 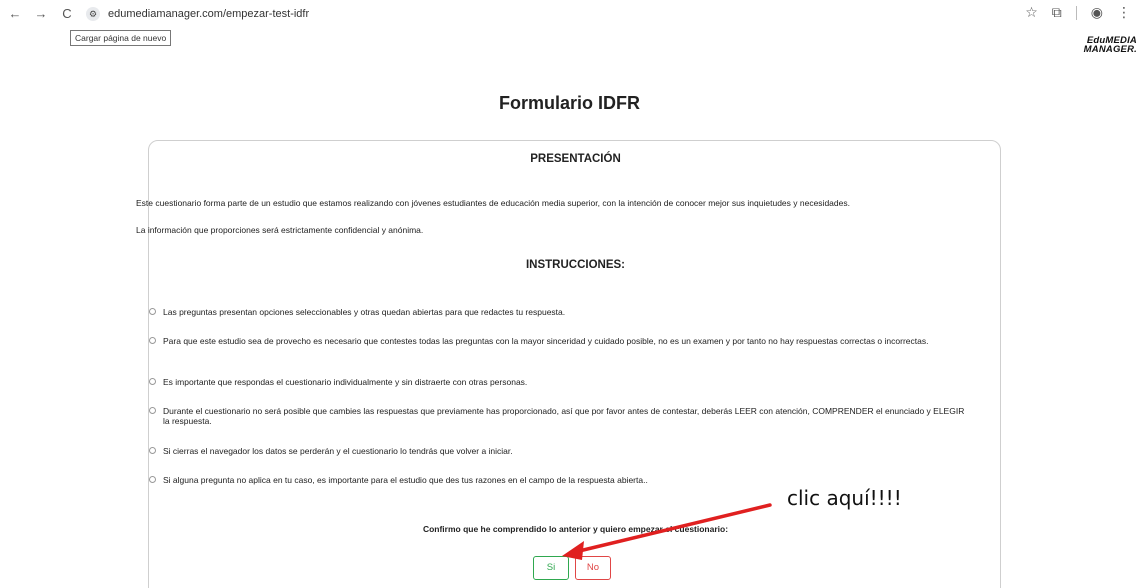 I want to click on profile-icon: ◉, so click(x=1097, y=12).